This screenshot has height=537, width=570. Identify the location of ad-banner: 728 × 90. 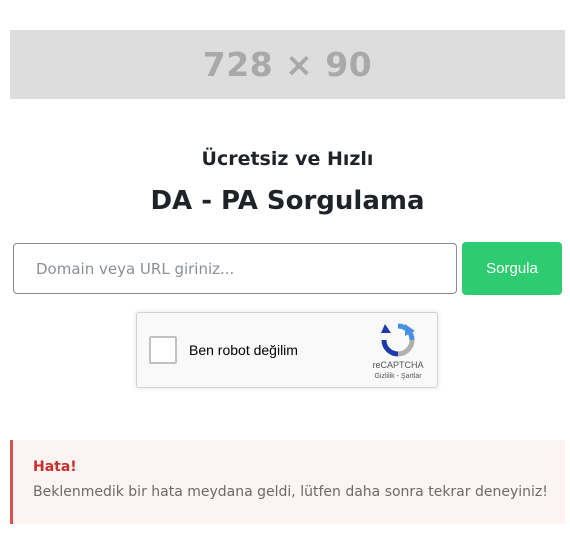
(287, 64).